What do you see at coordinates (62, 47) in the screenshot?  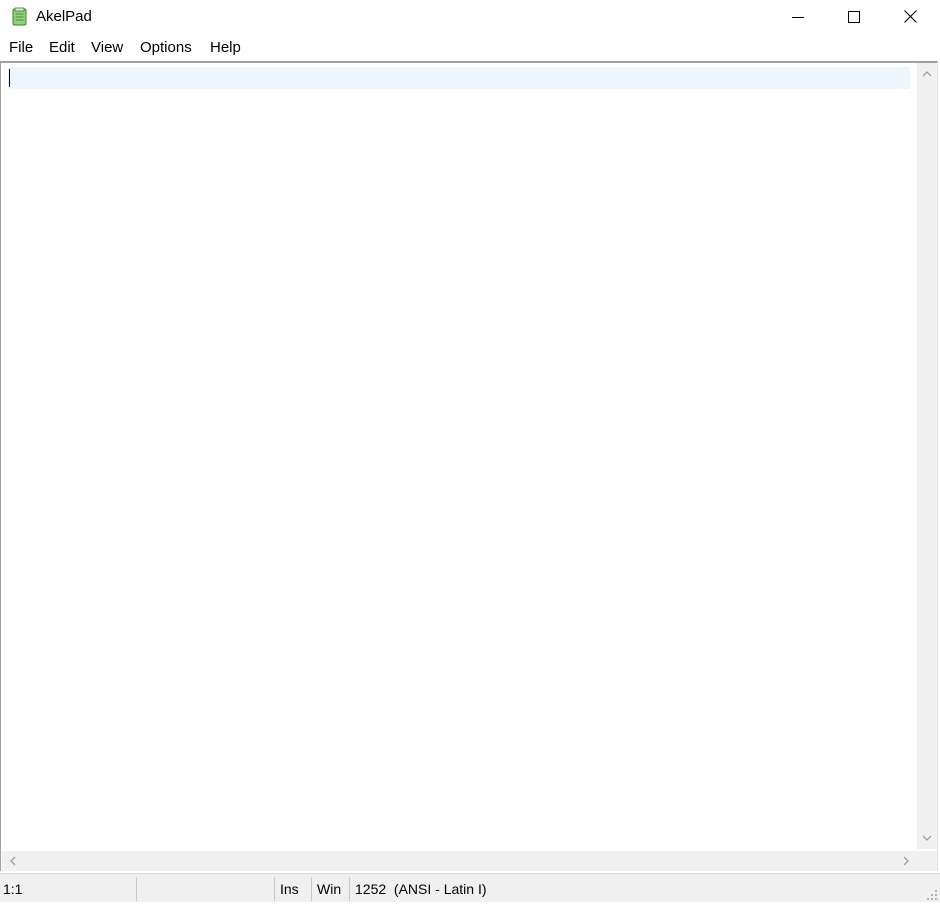 I see `menu-edit: Edit` at bounding box center [62, 47].